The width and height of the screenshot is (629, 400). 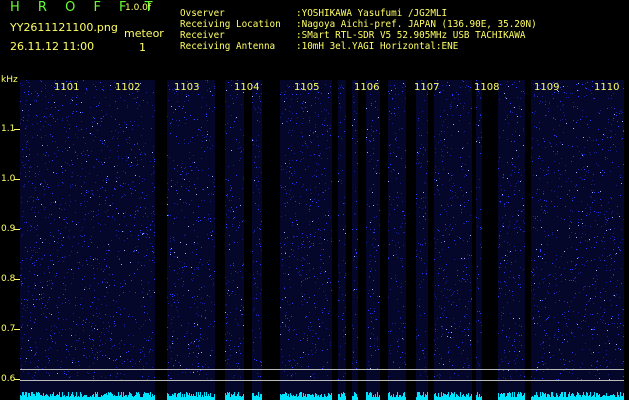 I want to click on x-tick-label: 1104, so click(x=247, y=87).